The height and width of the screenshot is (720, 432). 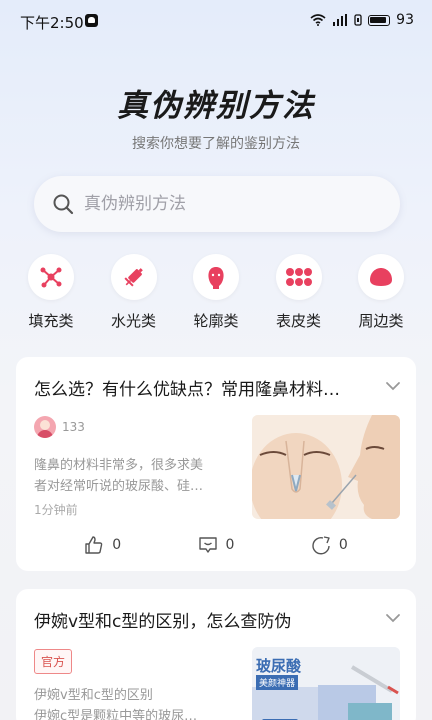 What do you see at coordinates (56, 510) in the screenshot?
I see `post-time: 1分钟前` at bounding box center [56, 510].